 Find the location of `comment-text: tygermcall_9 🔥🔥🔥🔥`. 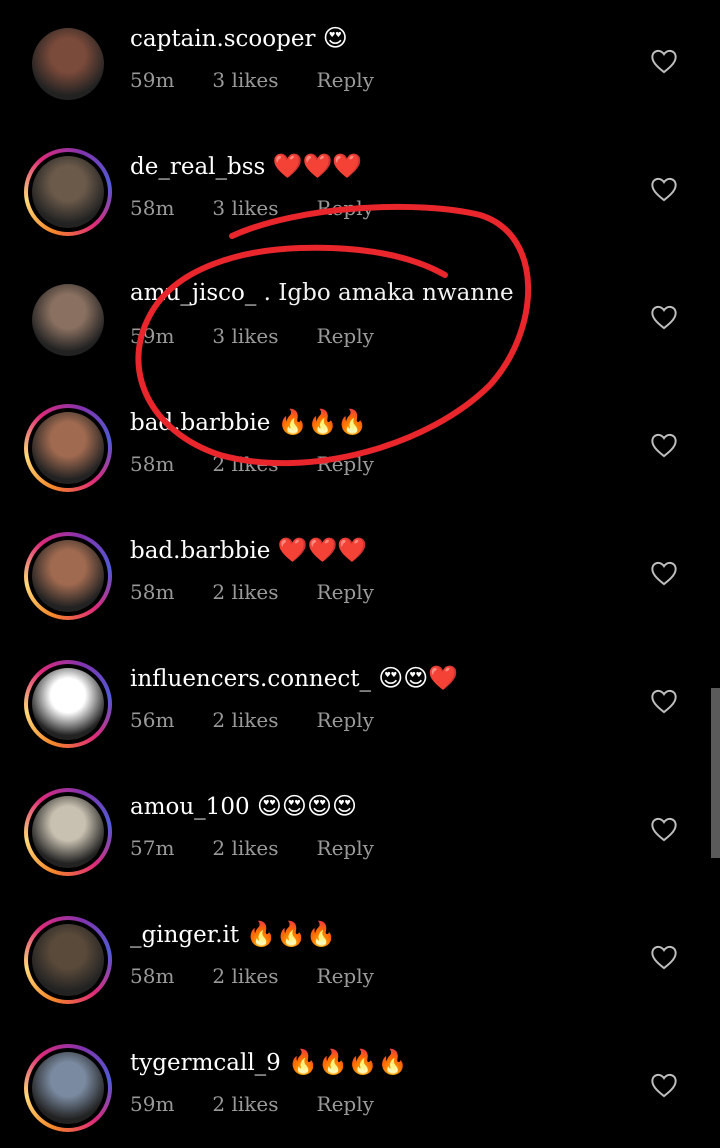

comment-text: tygermcall_9 🔥🔥🔥🔥 is located at coordinates (269, 1062).